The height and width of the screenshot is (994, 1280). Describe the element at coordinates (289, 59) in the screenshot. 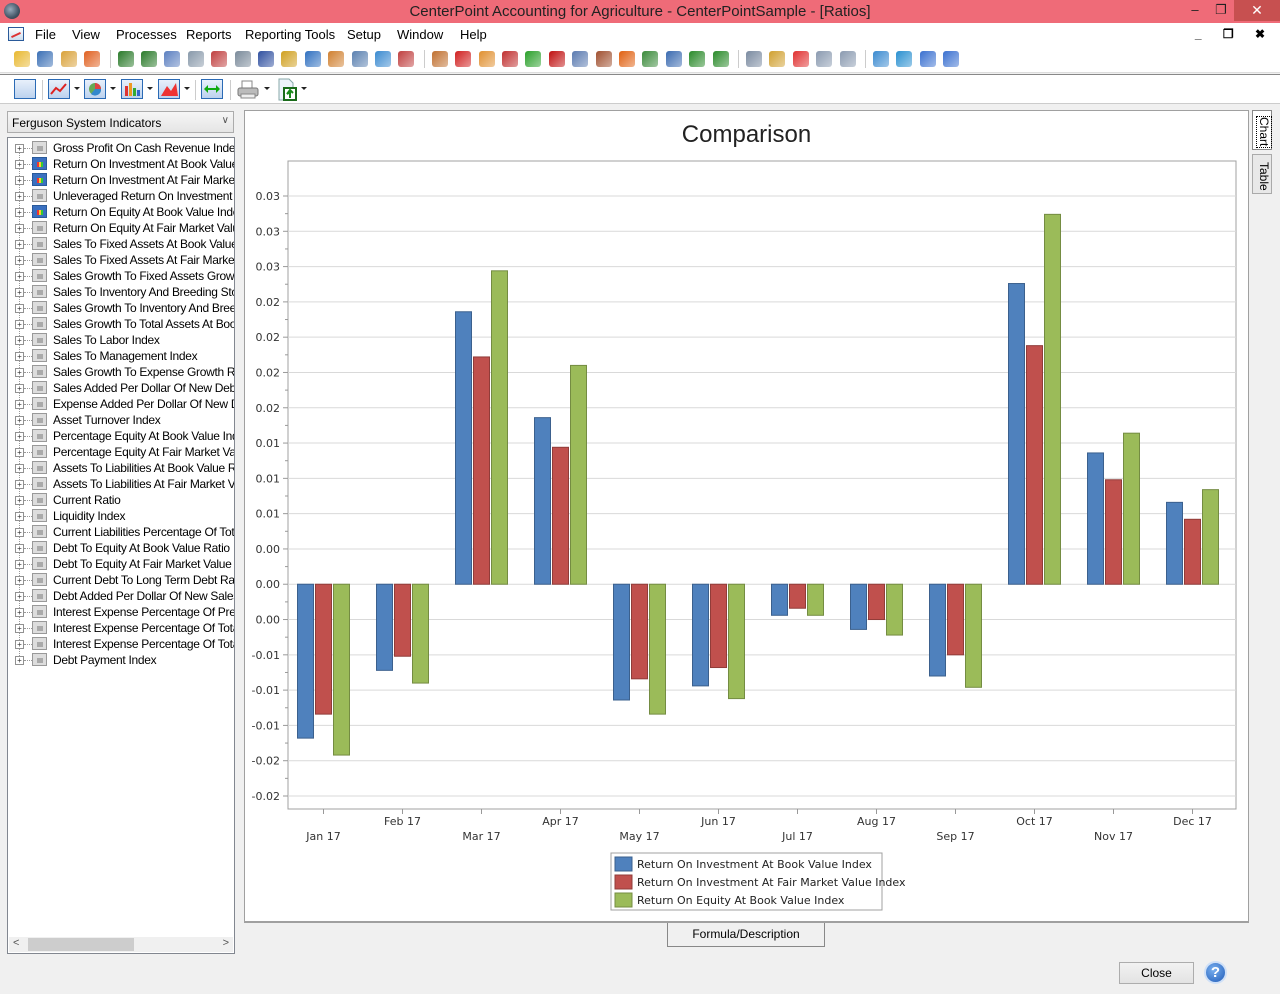

I see `balance-scale-icon` at that location.